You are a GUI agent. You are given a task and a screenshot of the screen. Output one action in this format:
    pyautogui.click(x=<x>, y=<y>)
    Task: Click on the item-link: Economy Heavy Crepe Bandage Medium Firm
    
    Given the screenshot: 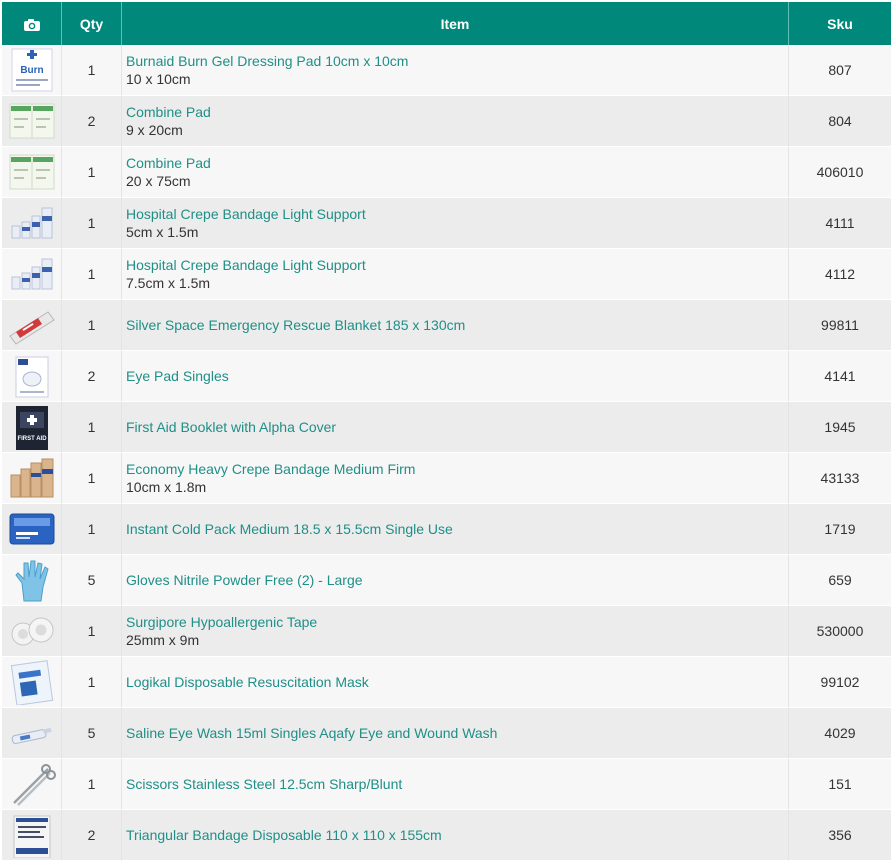 What is the action you would take?
    pyautogui.click(x=457, y=469)
    